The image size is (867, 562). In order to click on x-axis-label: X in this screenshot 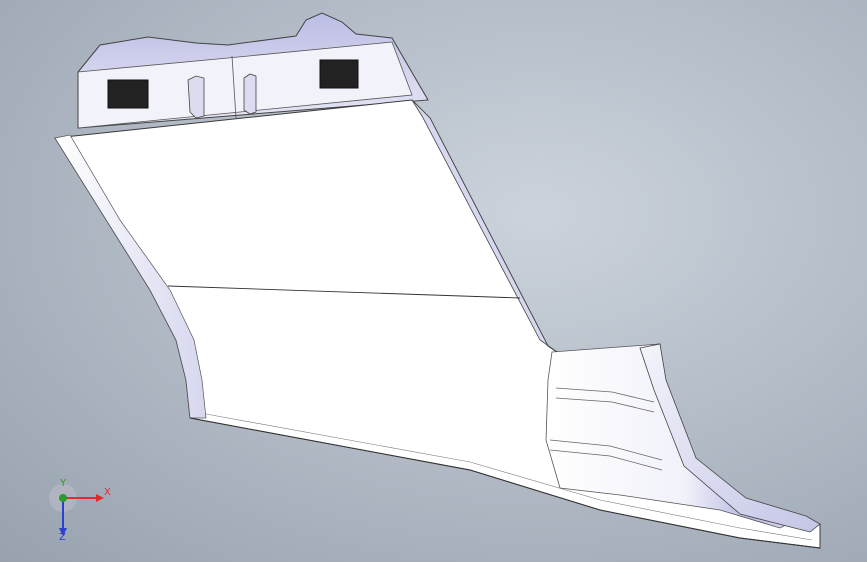, I will do `click(107, 492)`.